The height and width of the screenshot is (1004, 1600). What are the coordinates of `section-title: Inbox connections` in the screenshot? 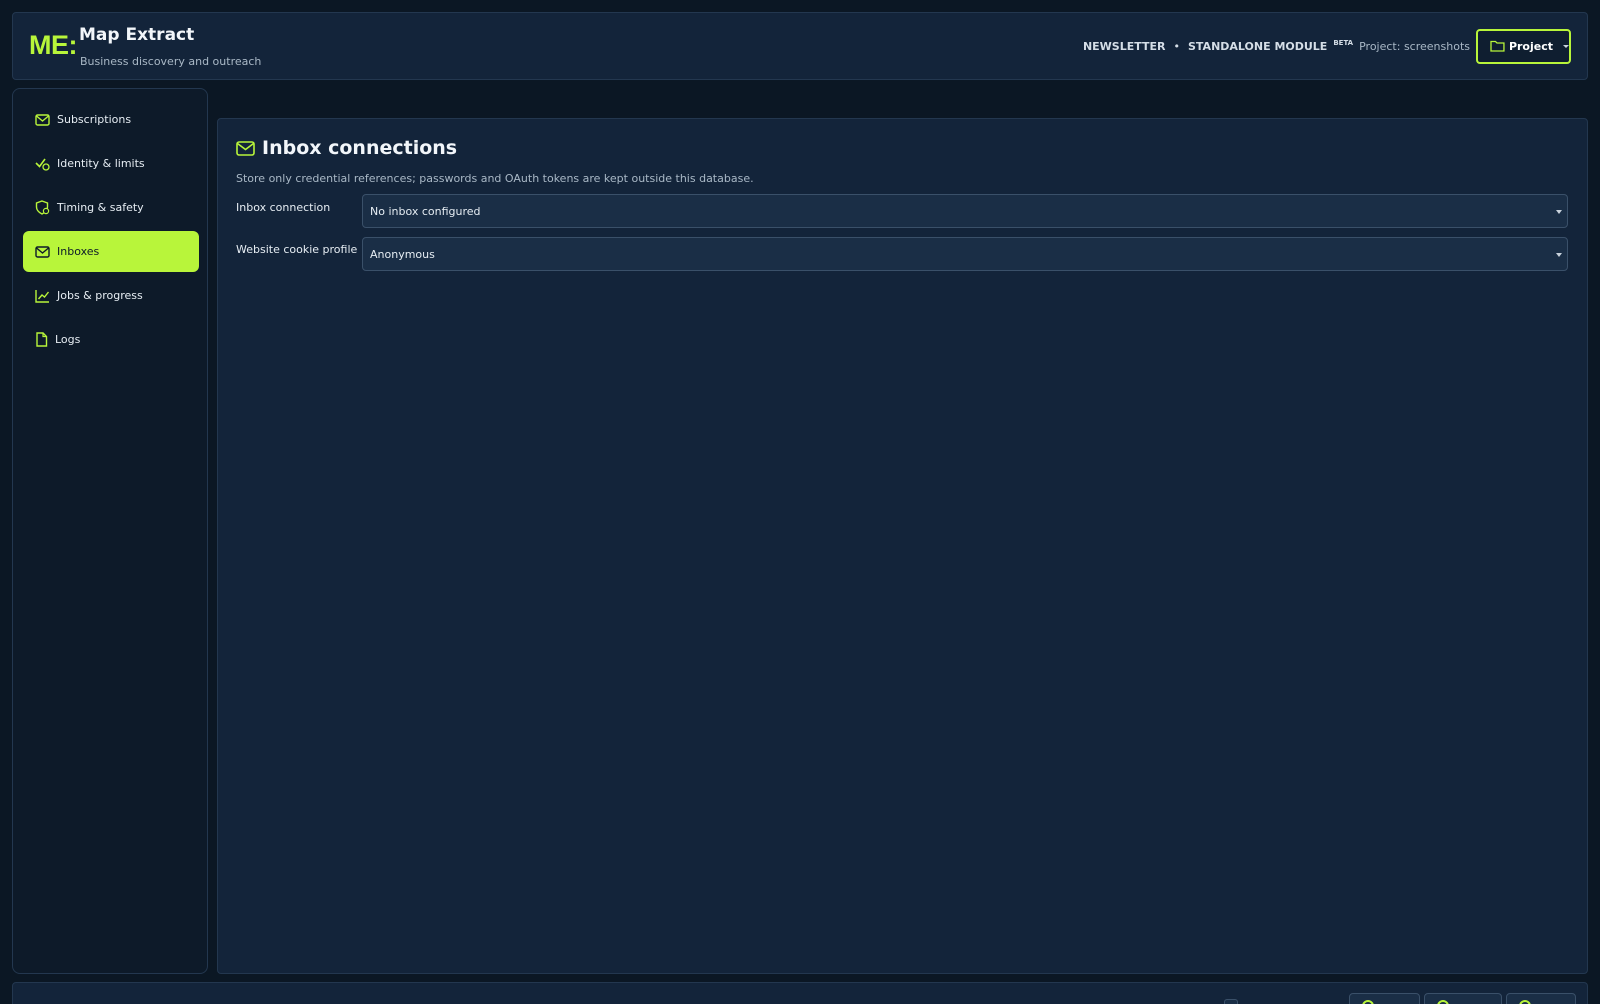 It's located at (346, 148).